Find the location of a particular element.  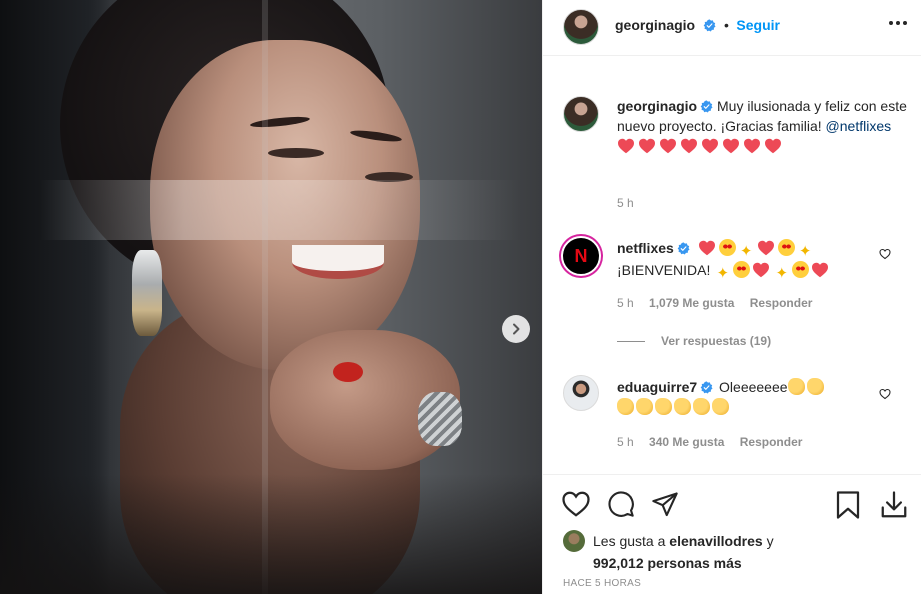

comment-meta: 5 h 1,079 Me gusta Responder is located at coordinates (714, 303).